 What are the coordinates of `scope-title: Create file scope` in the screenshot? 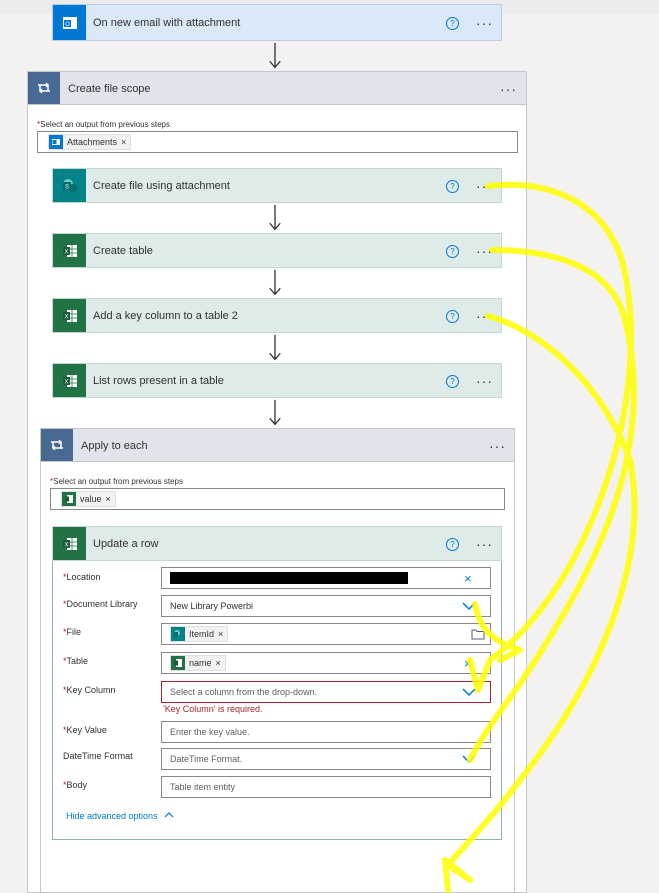 It's located at (109, 89).